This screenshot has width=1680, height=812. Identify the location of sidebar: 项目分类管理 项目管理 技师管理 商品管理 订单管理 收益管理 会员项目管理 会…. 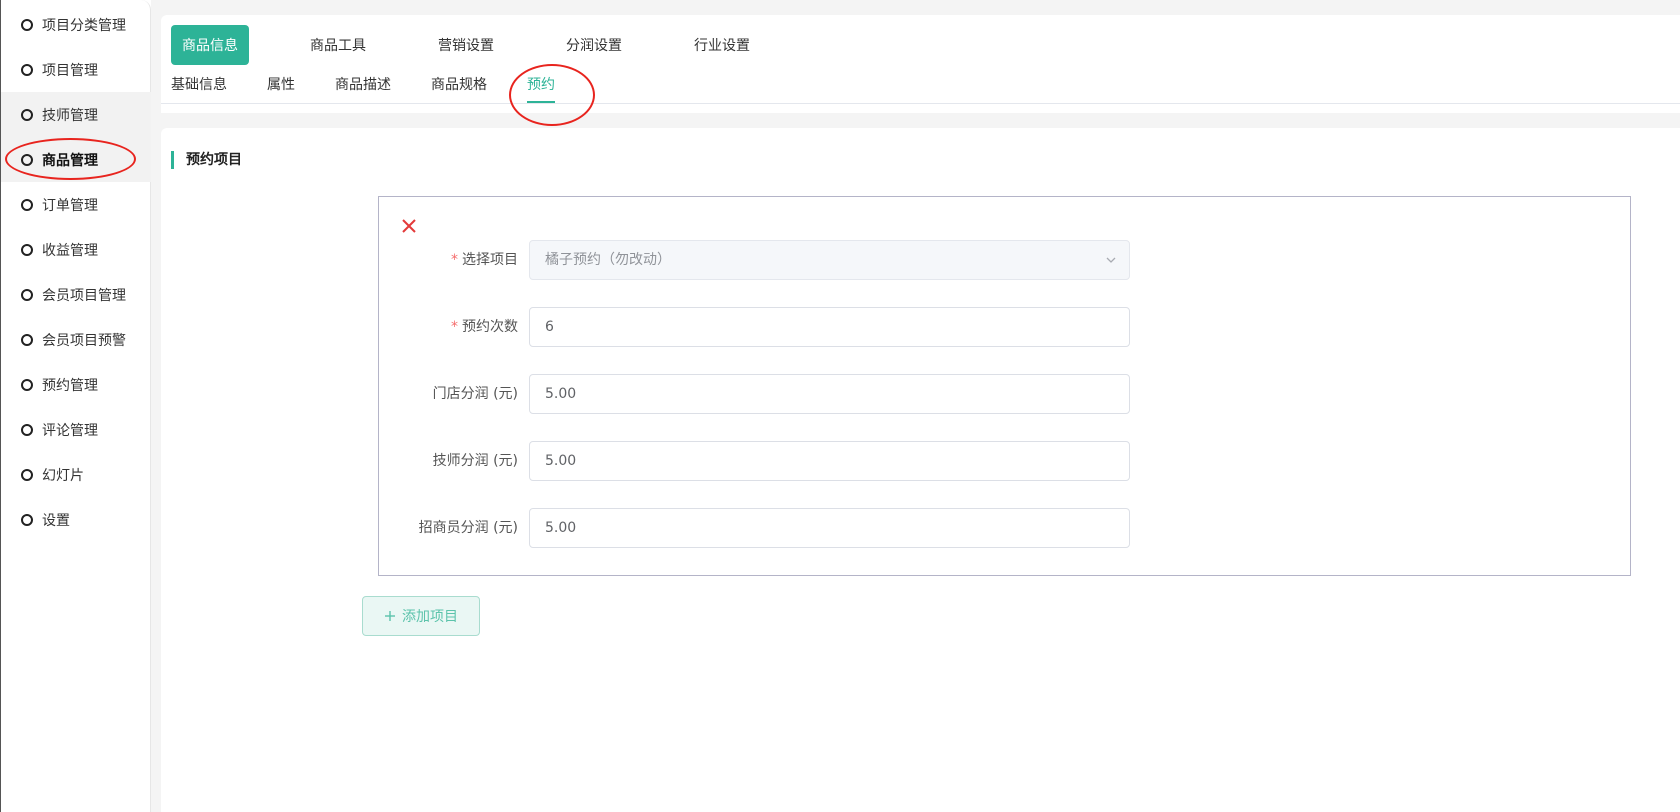
(75, 406).